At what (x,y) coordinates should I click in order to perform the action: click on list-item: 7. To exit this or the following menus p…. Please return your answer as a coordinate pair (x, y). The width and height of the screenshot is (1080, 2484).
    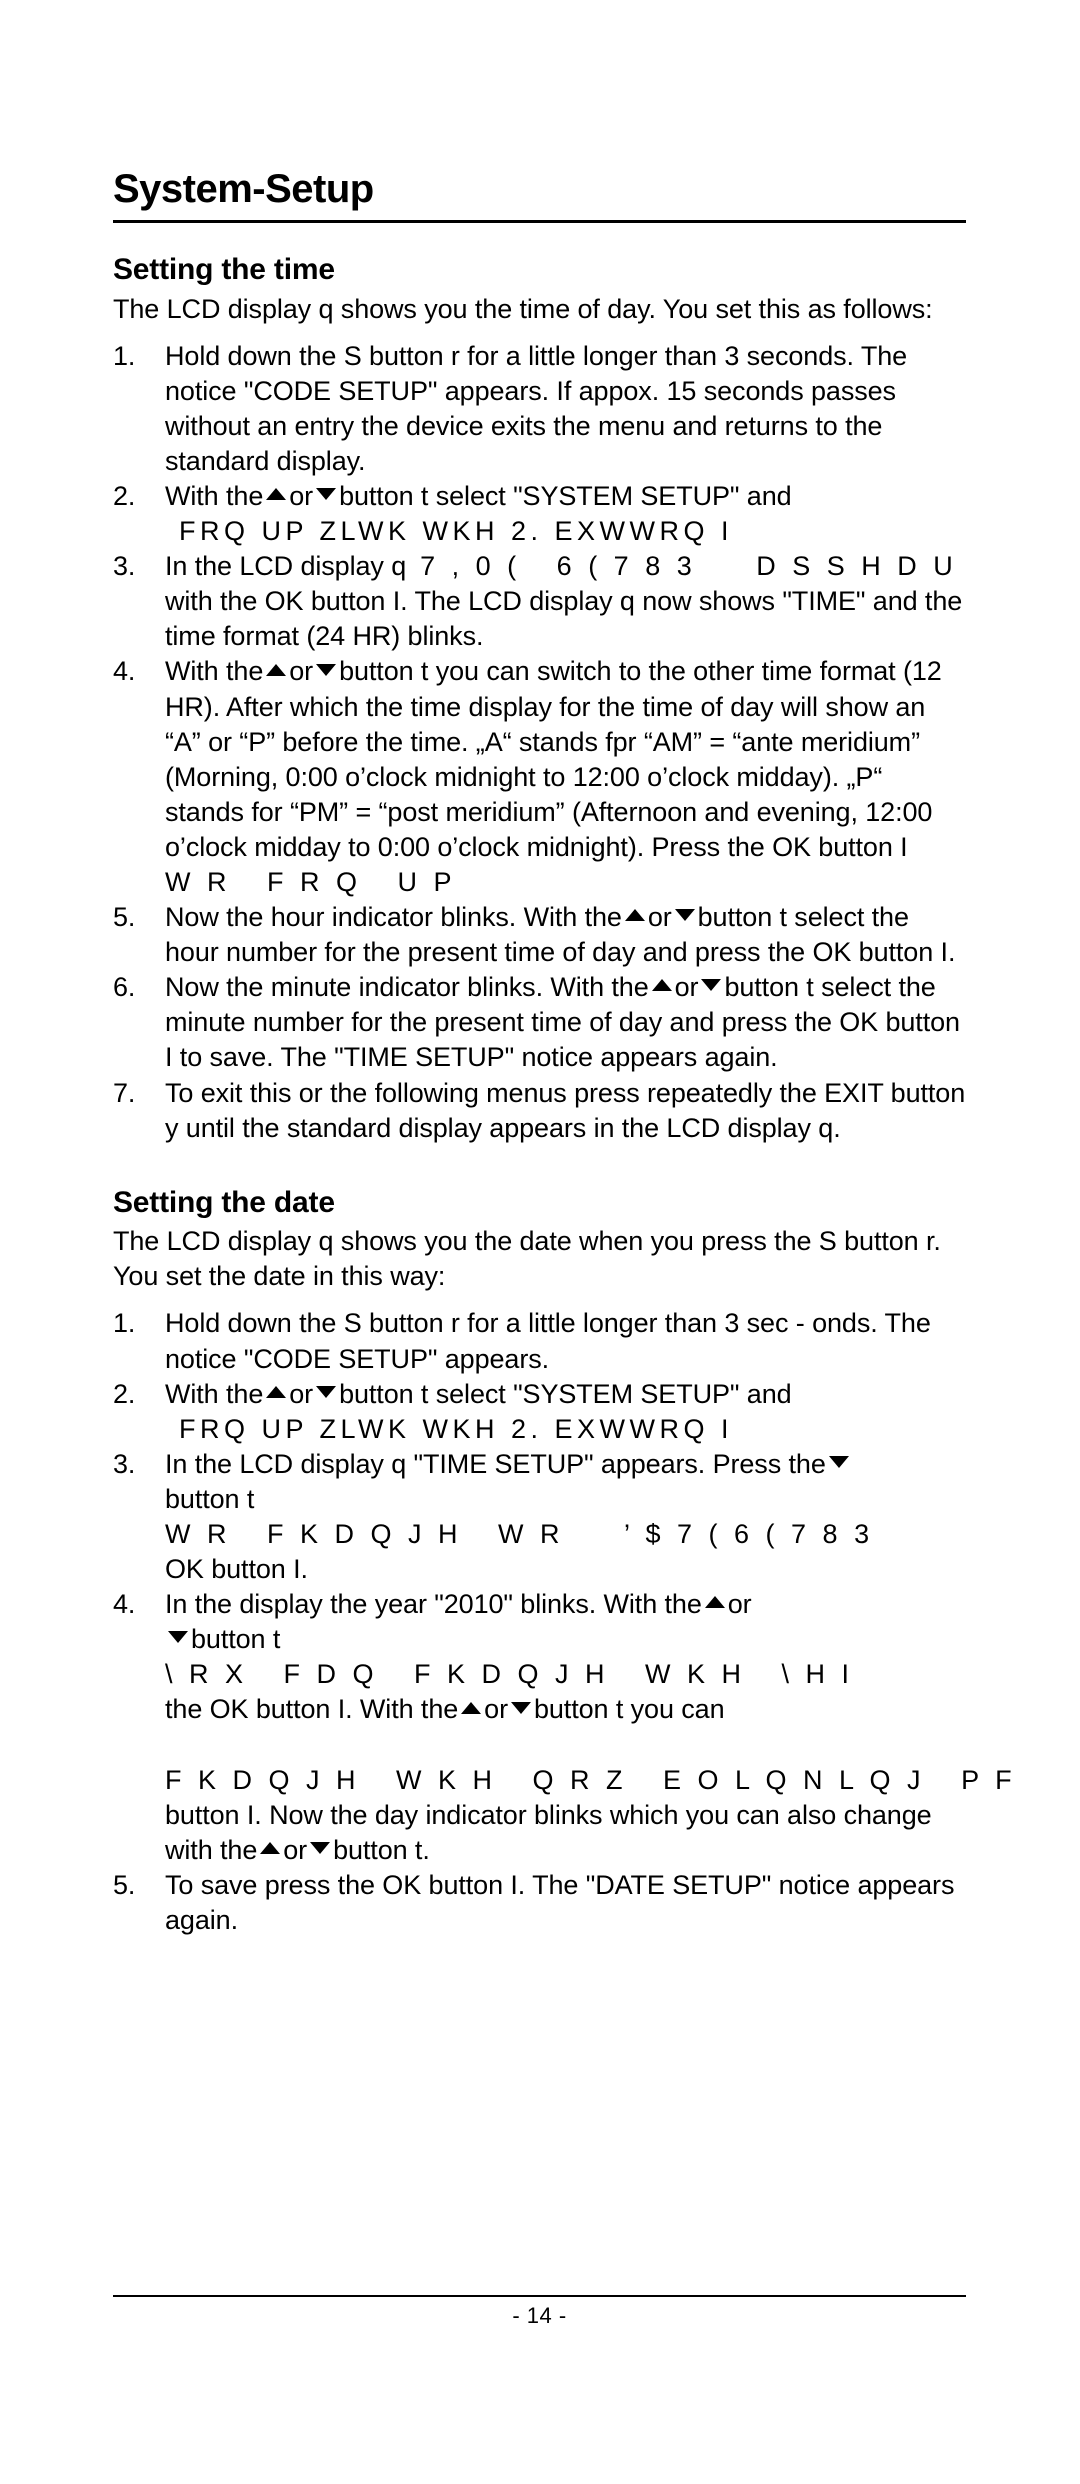
    Looking at the image, I should click on (539, 1111).